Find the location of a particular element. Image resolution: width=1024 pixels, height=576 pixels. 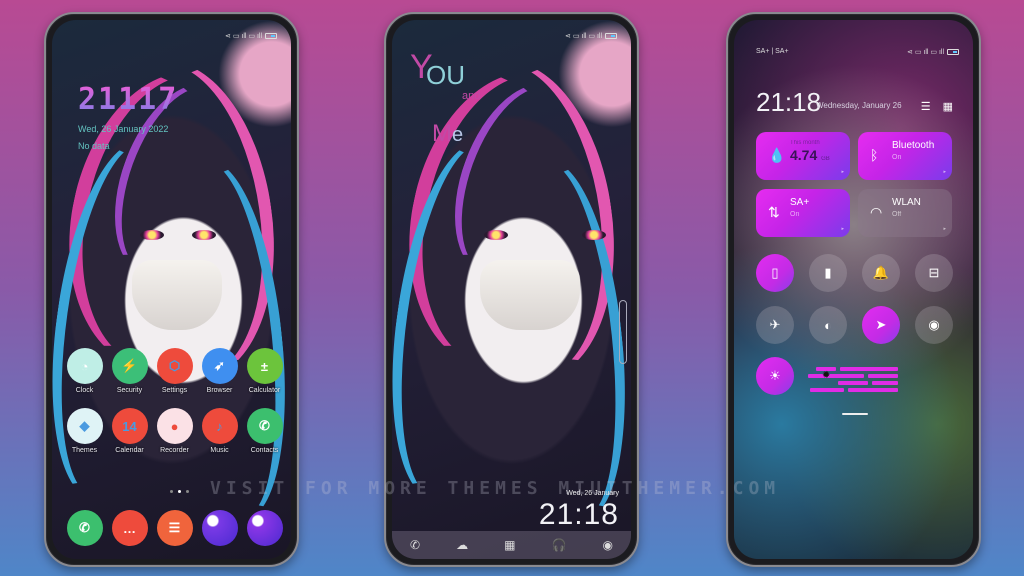

app-themes: ◆ Themes is located at coordinates (84, 431).